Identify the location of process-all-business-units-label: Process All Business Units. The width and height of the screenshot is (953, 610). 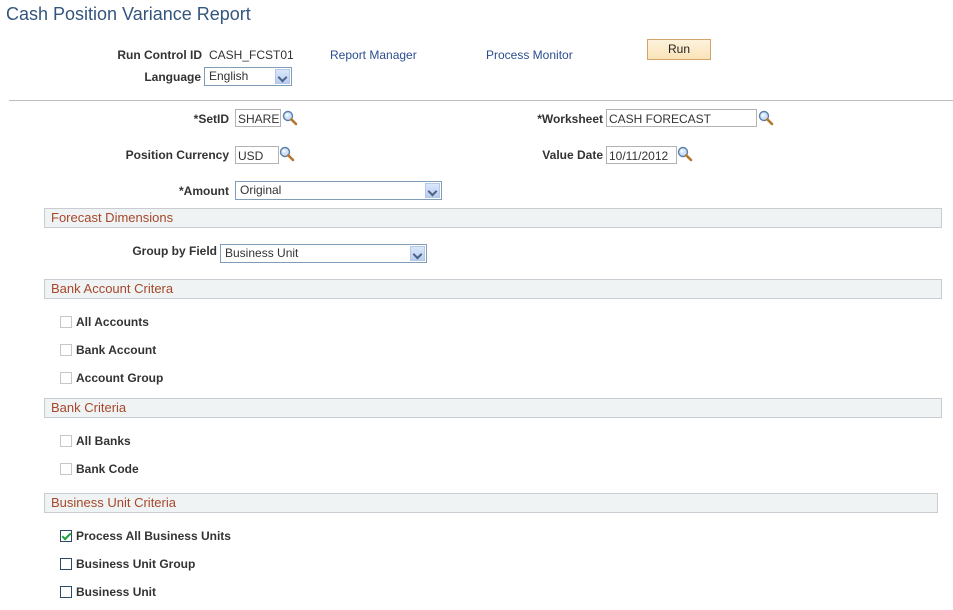
(153, 536).